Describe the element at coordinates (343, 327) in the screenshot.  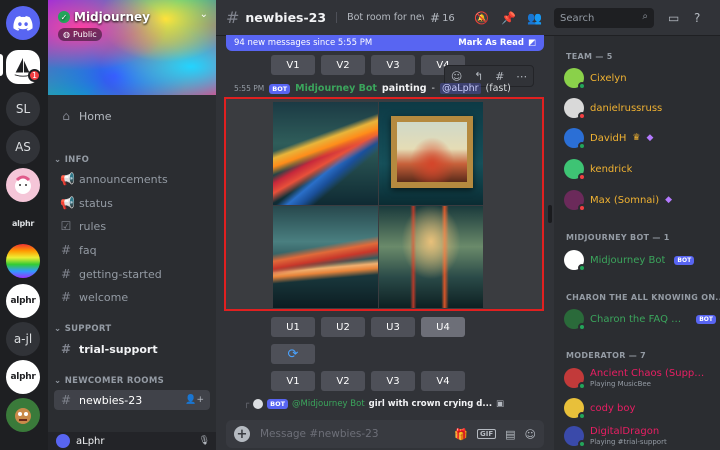
I see `u2-button: U2` at that location.